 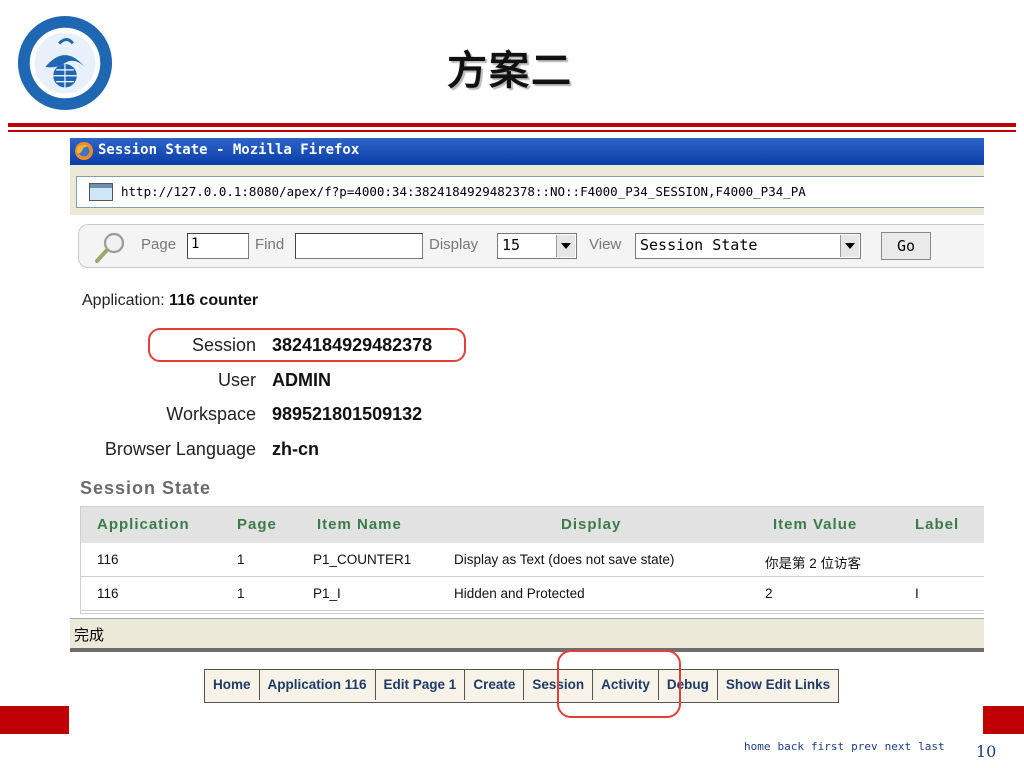 What do you see at coordinates (512, 131) in the screenshot?
I see `header-rule-thin` at bounding box center [512, 131].